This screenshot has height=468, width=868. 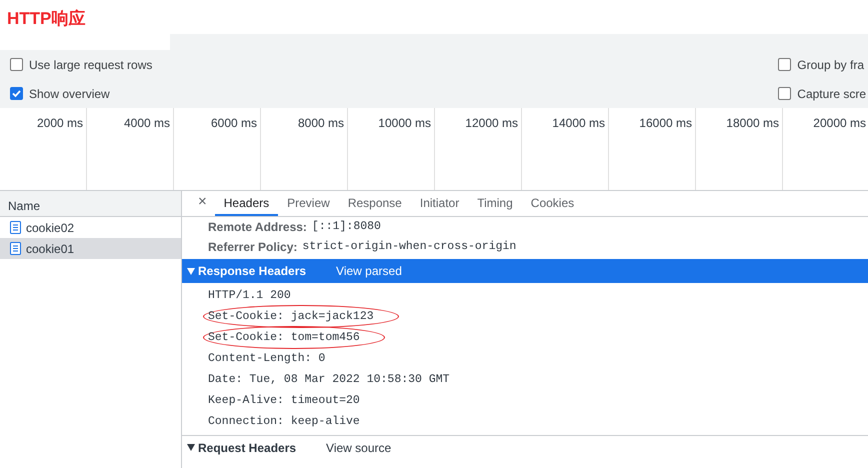 What do you see at coordinates (284, 400) in the screenshot?
I see `header-line: Keep-Alive: timeout=20` at bounding box center [284, 400].